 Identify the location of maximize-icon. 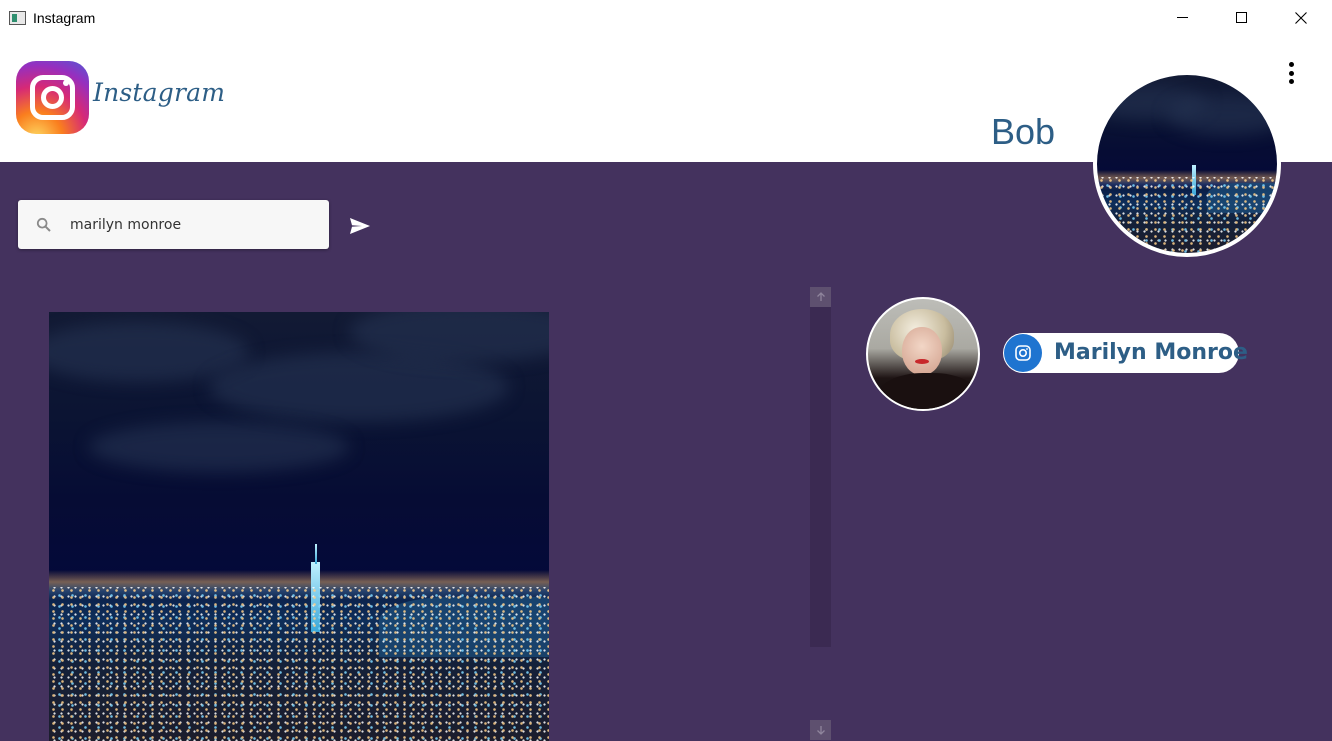
(1241, 17).